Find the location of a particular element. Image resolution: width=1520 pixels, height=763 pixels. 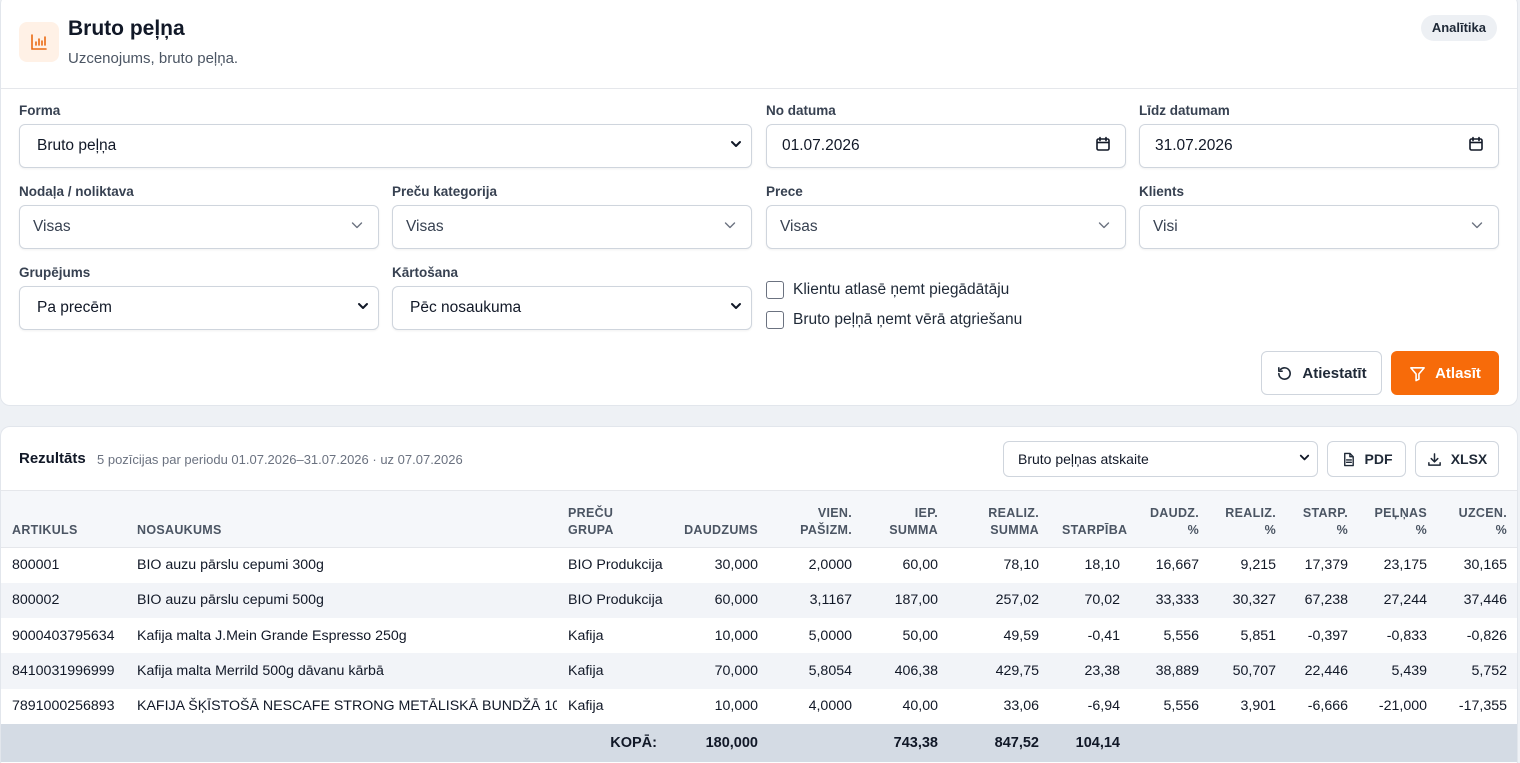

col-header-artikuls: Artikuls is located at coordinates (63, 519).